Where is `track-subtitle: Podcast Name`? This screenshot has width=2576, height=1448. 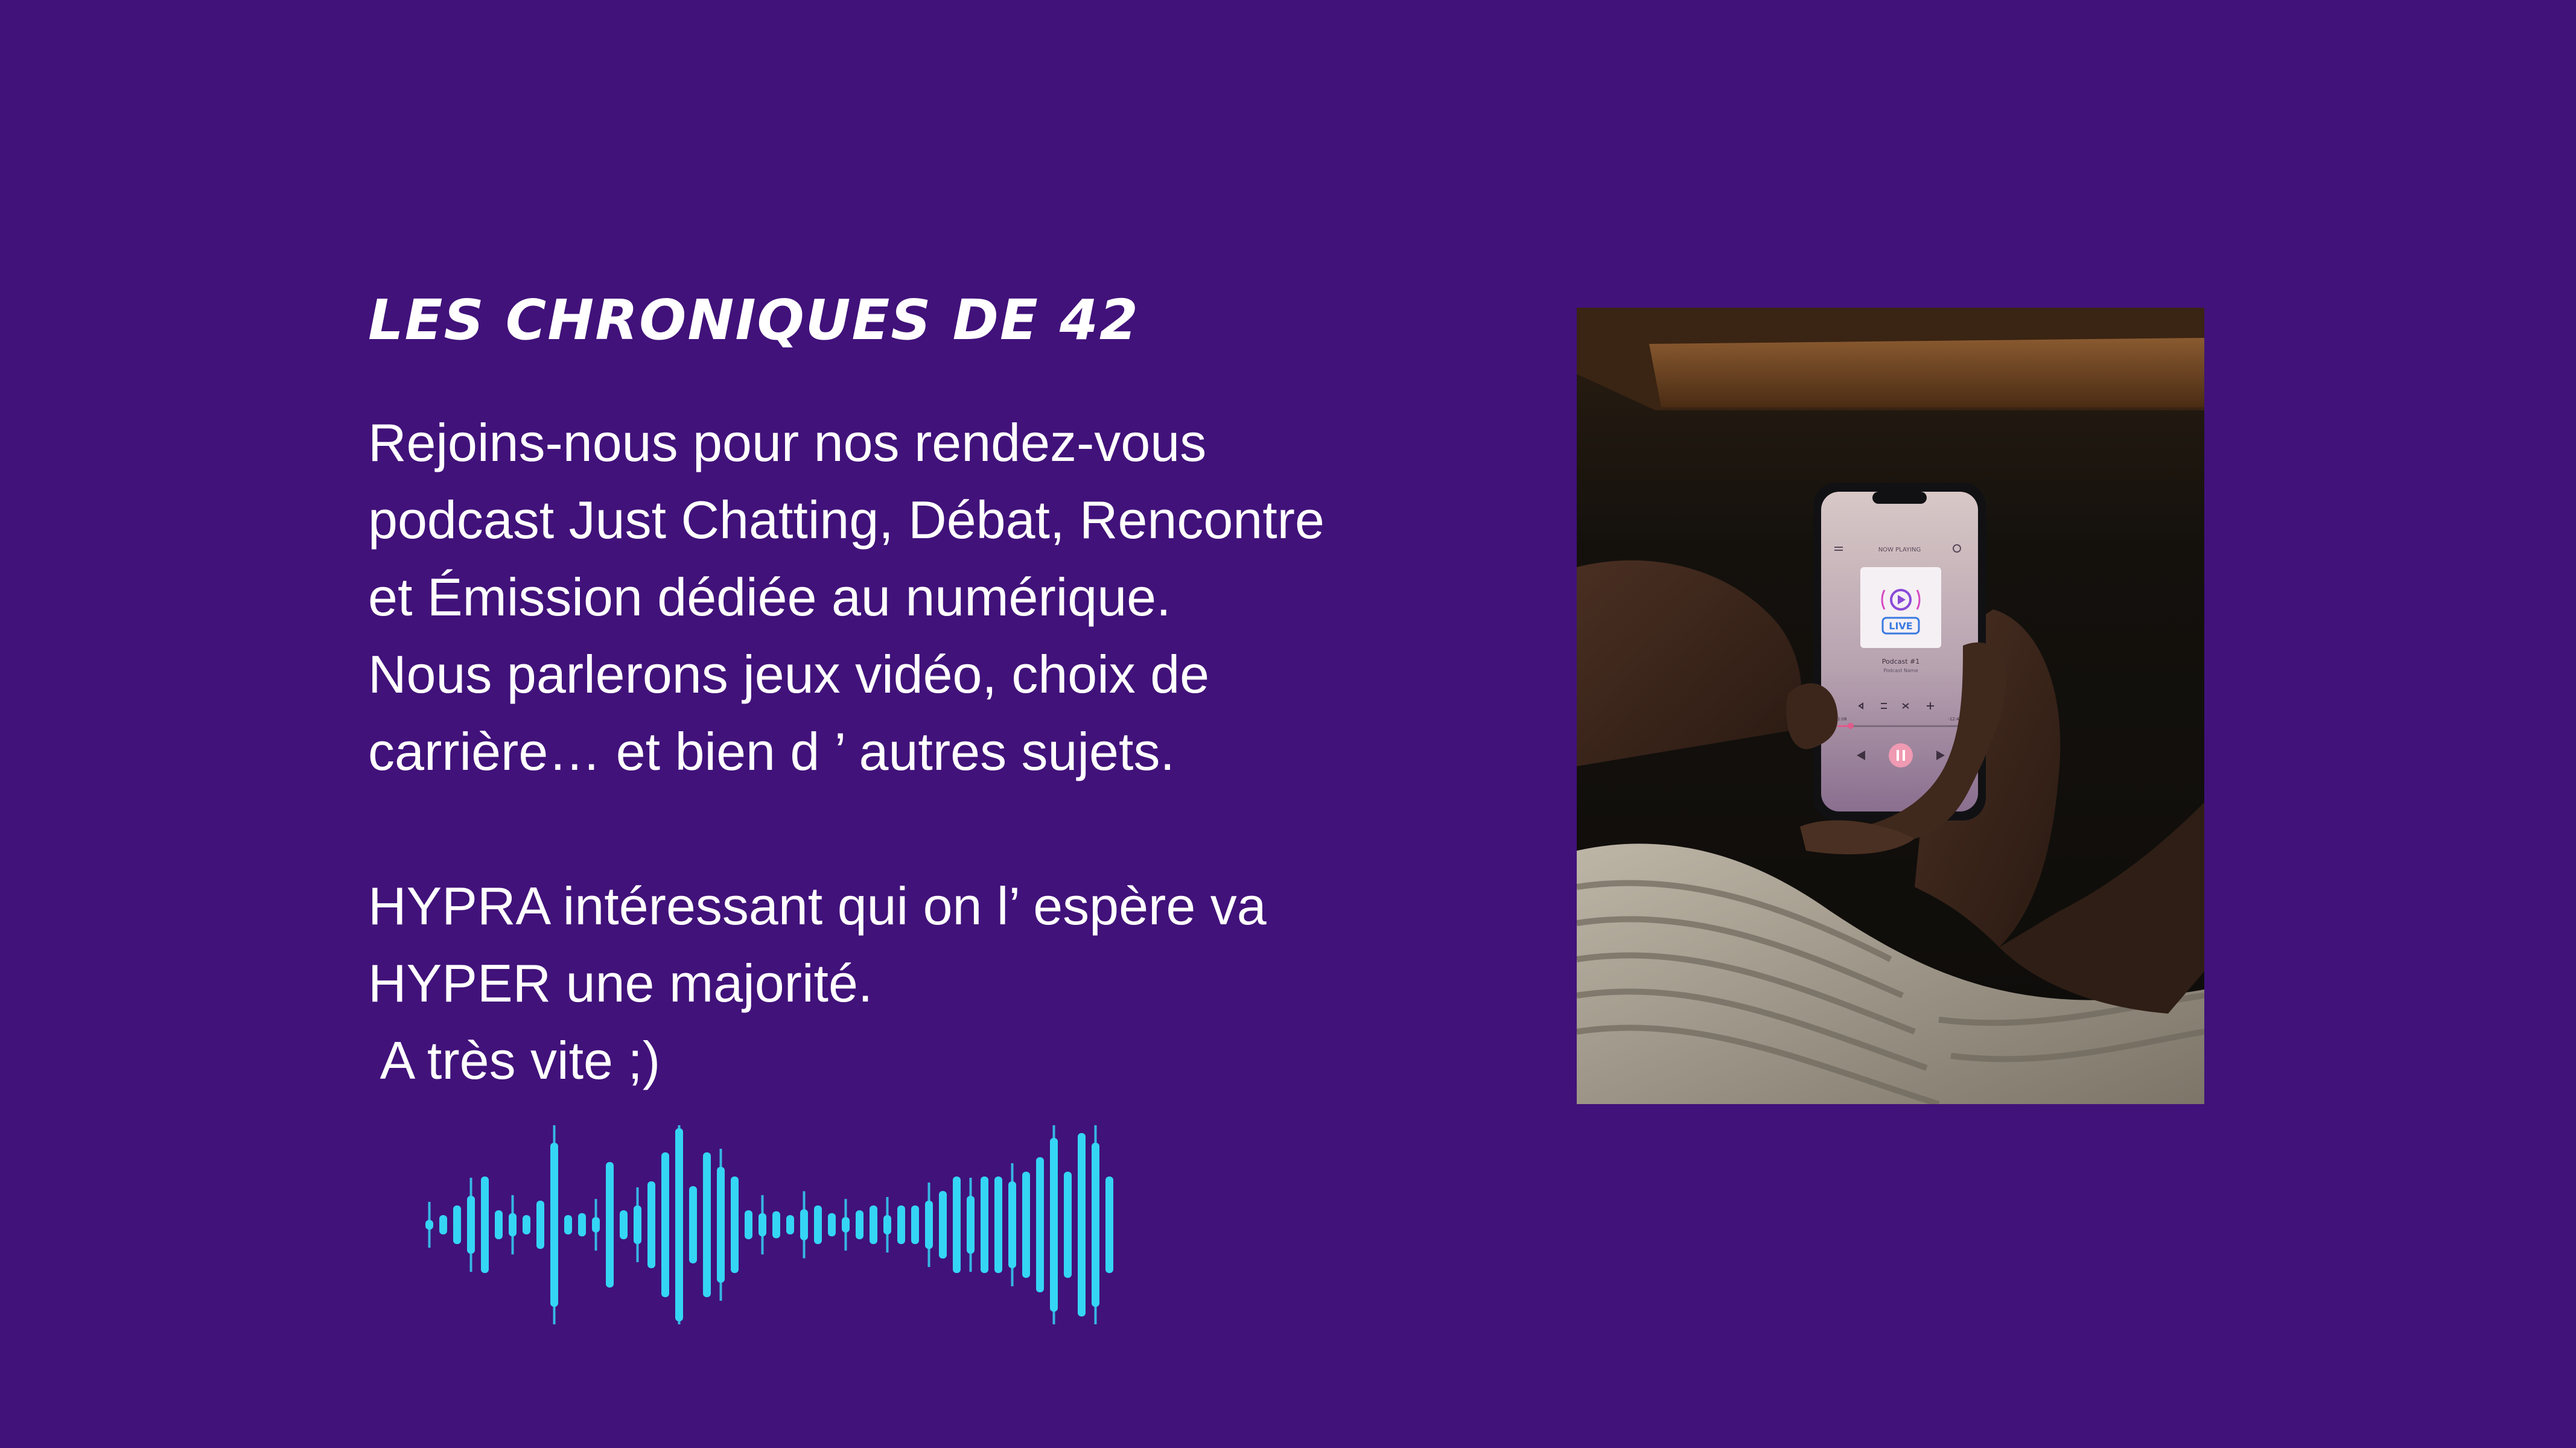 track-subtitle: Podcast Name is located at coordinates (1900, 671).